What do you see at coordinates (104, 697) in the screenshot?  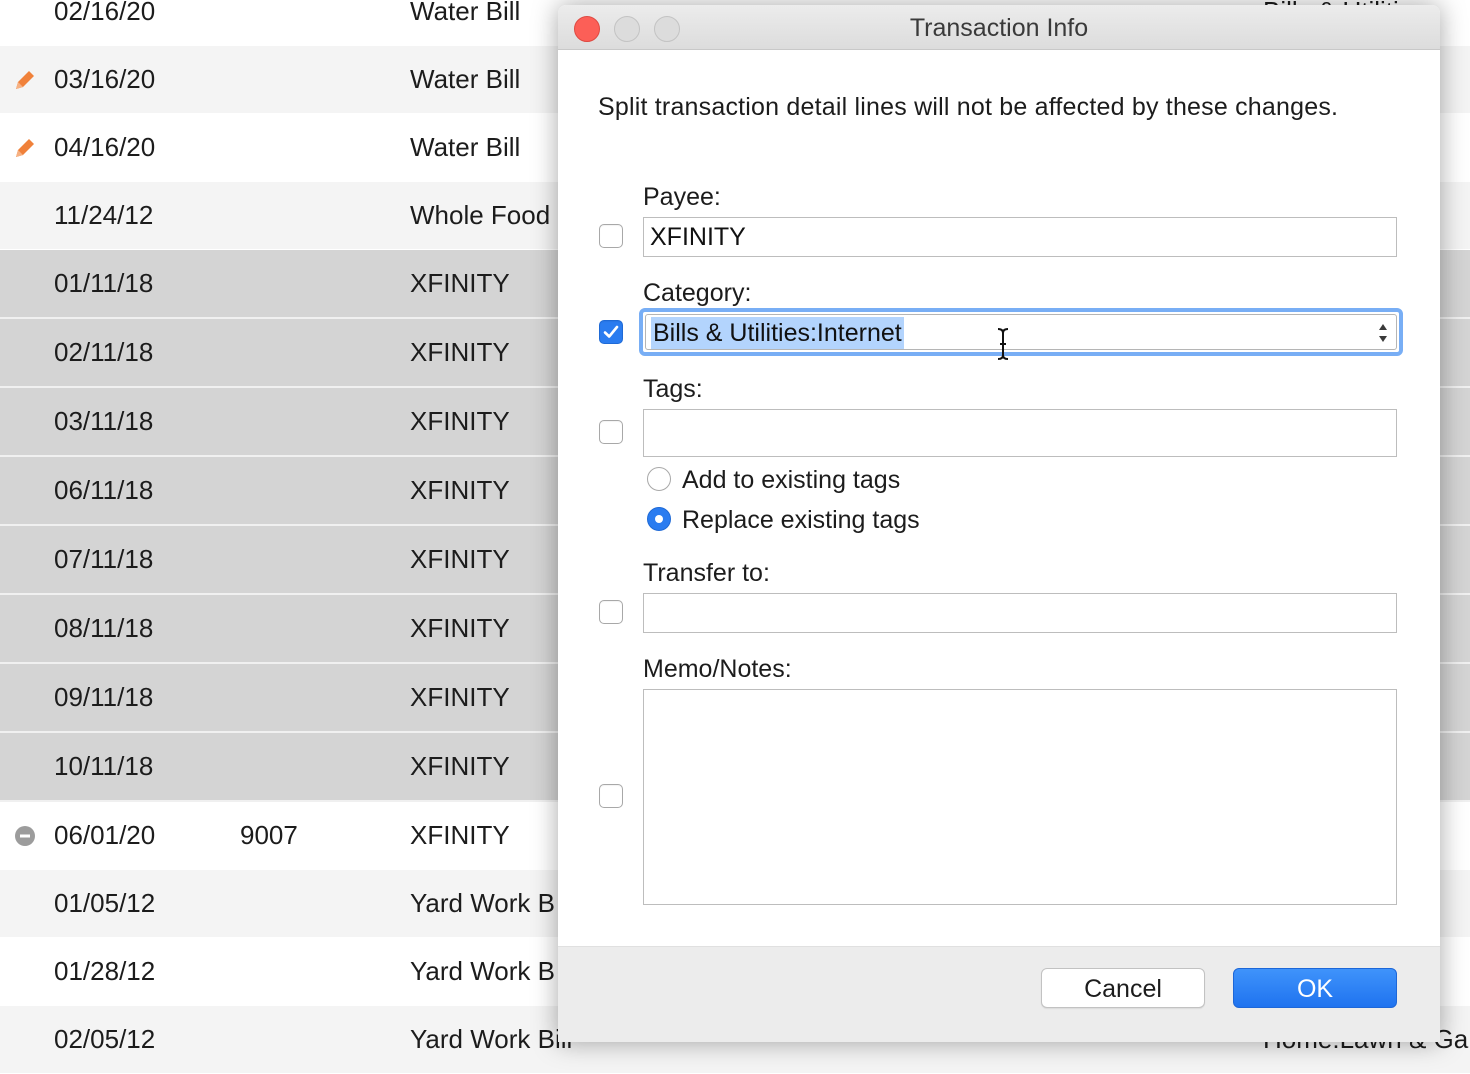 I see `row-date: 09/11/18` at bounding box center [104, 697].